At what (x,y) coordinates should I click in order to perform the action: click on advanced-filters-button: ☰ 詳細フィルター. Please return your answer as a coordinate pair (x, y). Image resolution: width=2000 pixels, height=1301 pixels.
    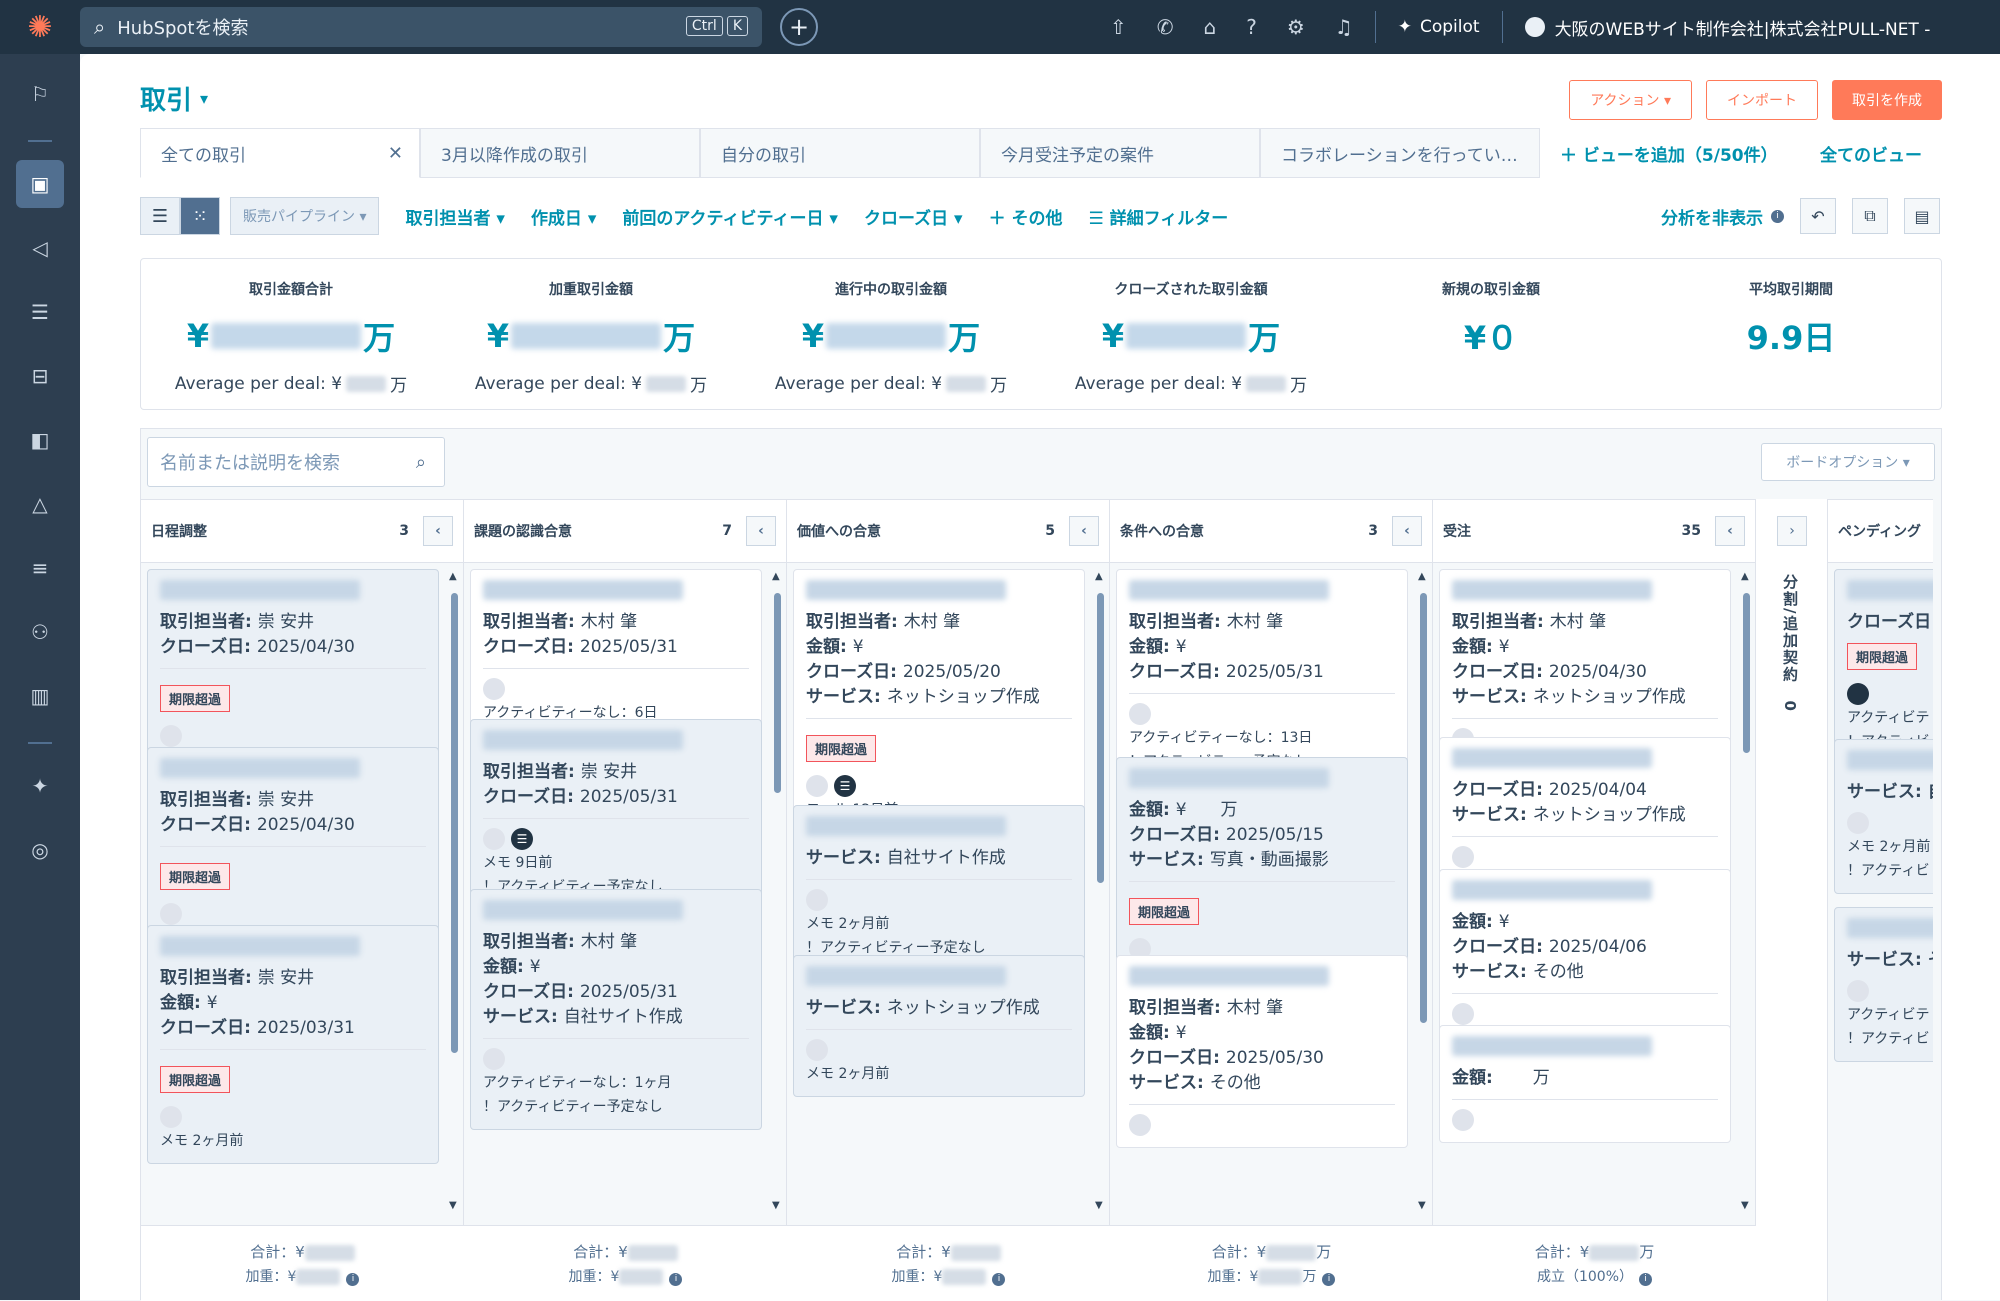
    Looking at the image, I should click on (1158, 216).